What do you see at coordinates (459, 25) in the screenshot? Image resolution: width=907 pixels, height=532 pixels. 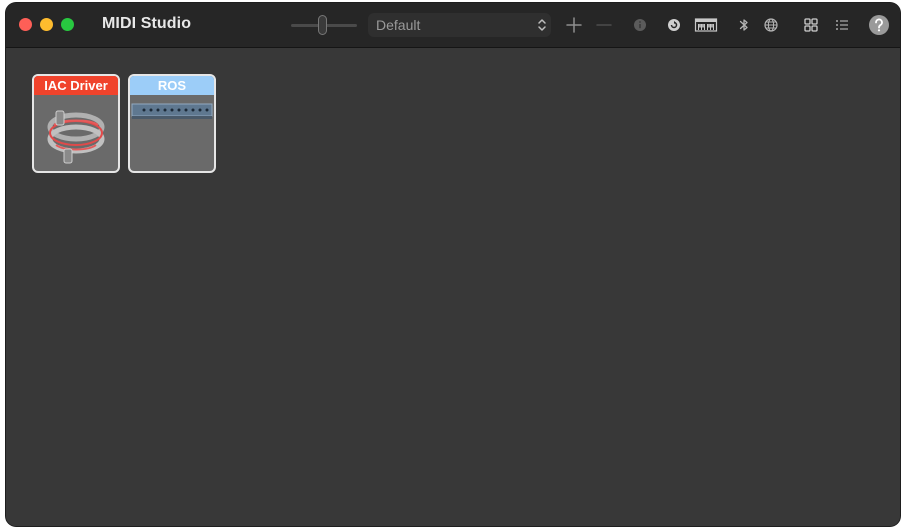 I see `configuration-select: Default` at bounding box center [459, 25].